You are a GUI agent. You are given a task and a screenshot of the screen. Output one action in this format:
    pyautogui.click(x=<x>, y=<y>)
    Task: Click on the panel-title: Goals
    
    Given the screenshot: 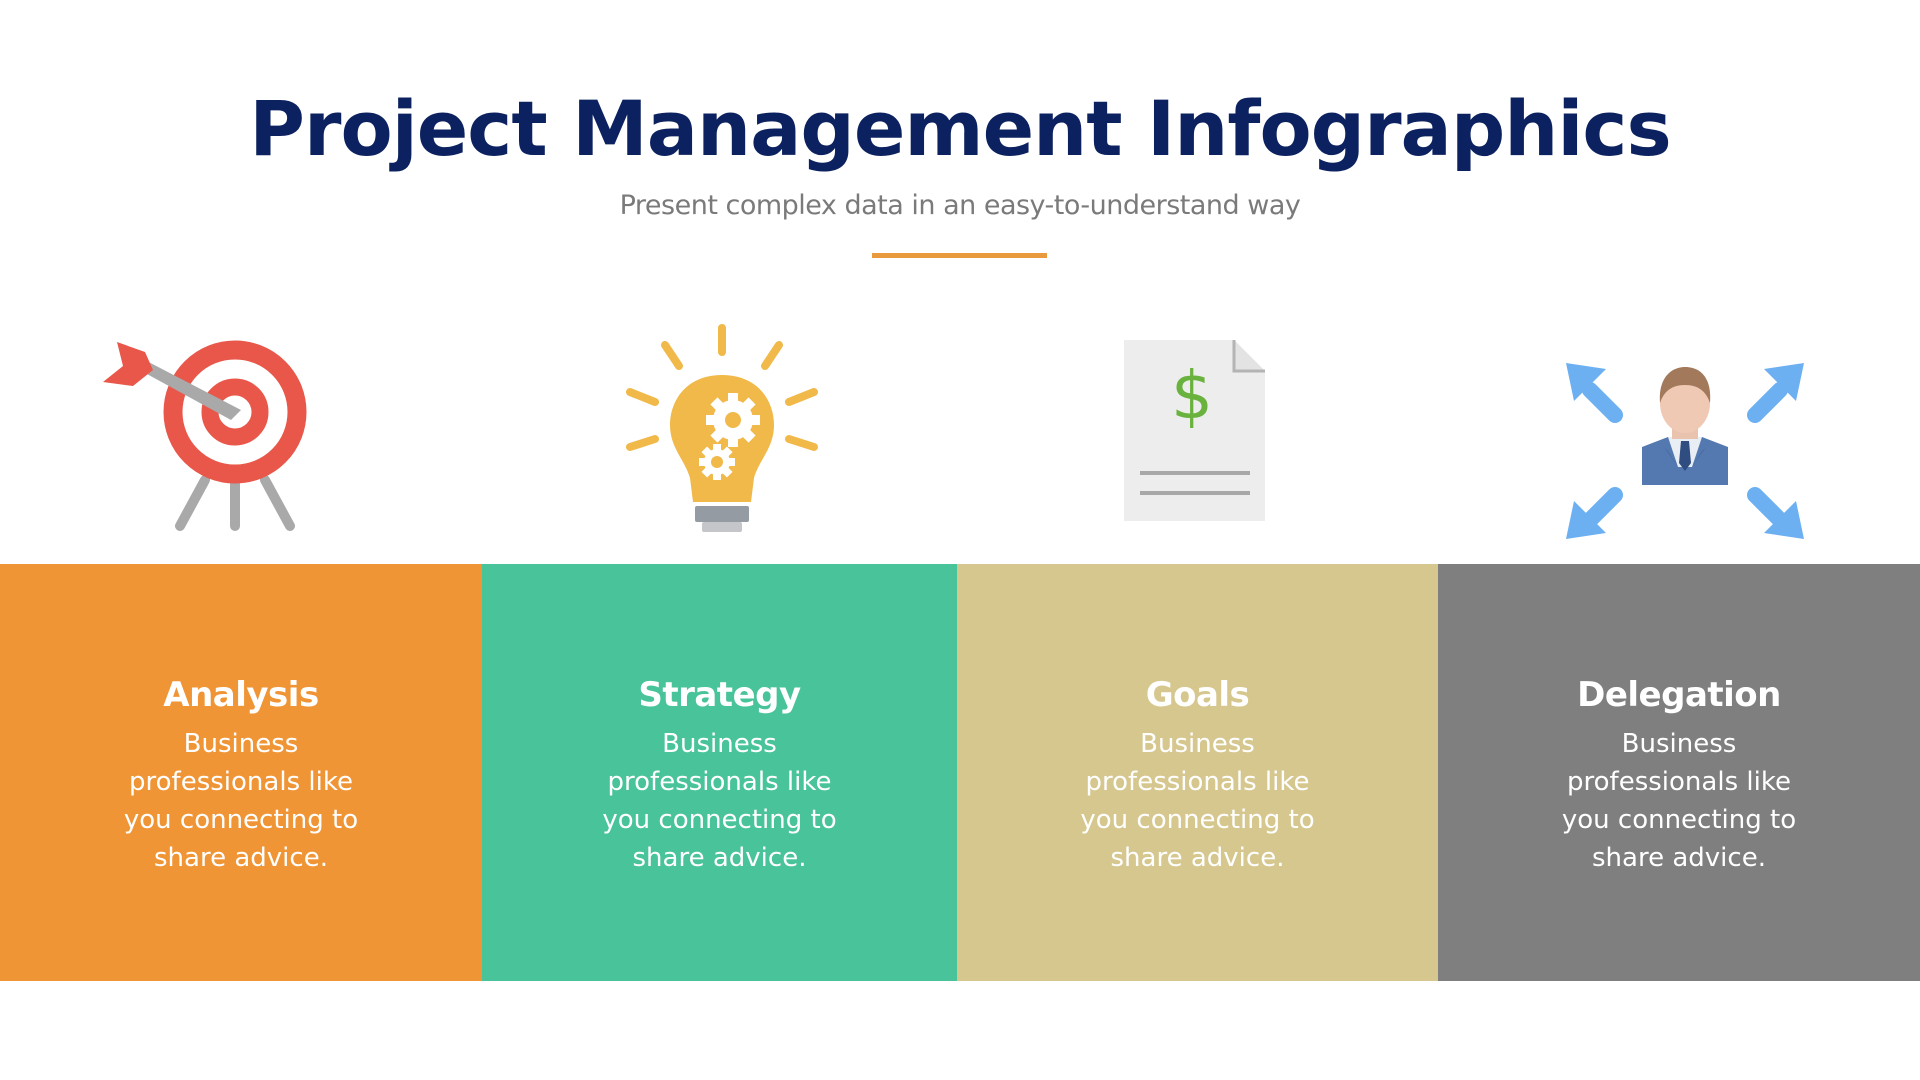 What is the action you would take?
    pyautogui.click(x=1197, y=695)
    